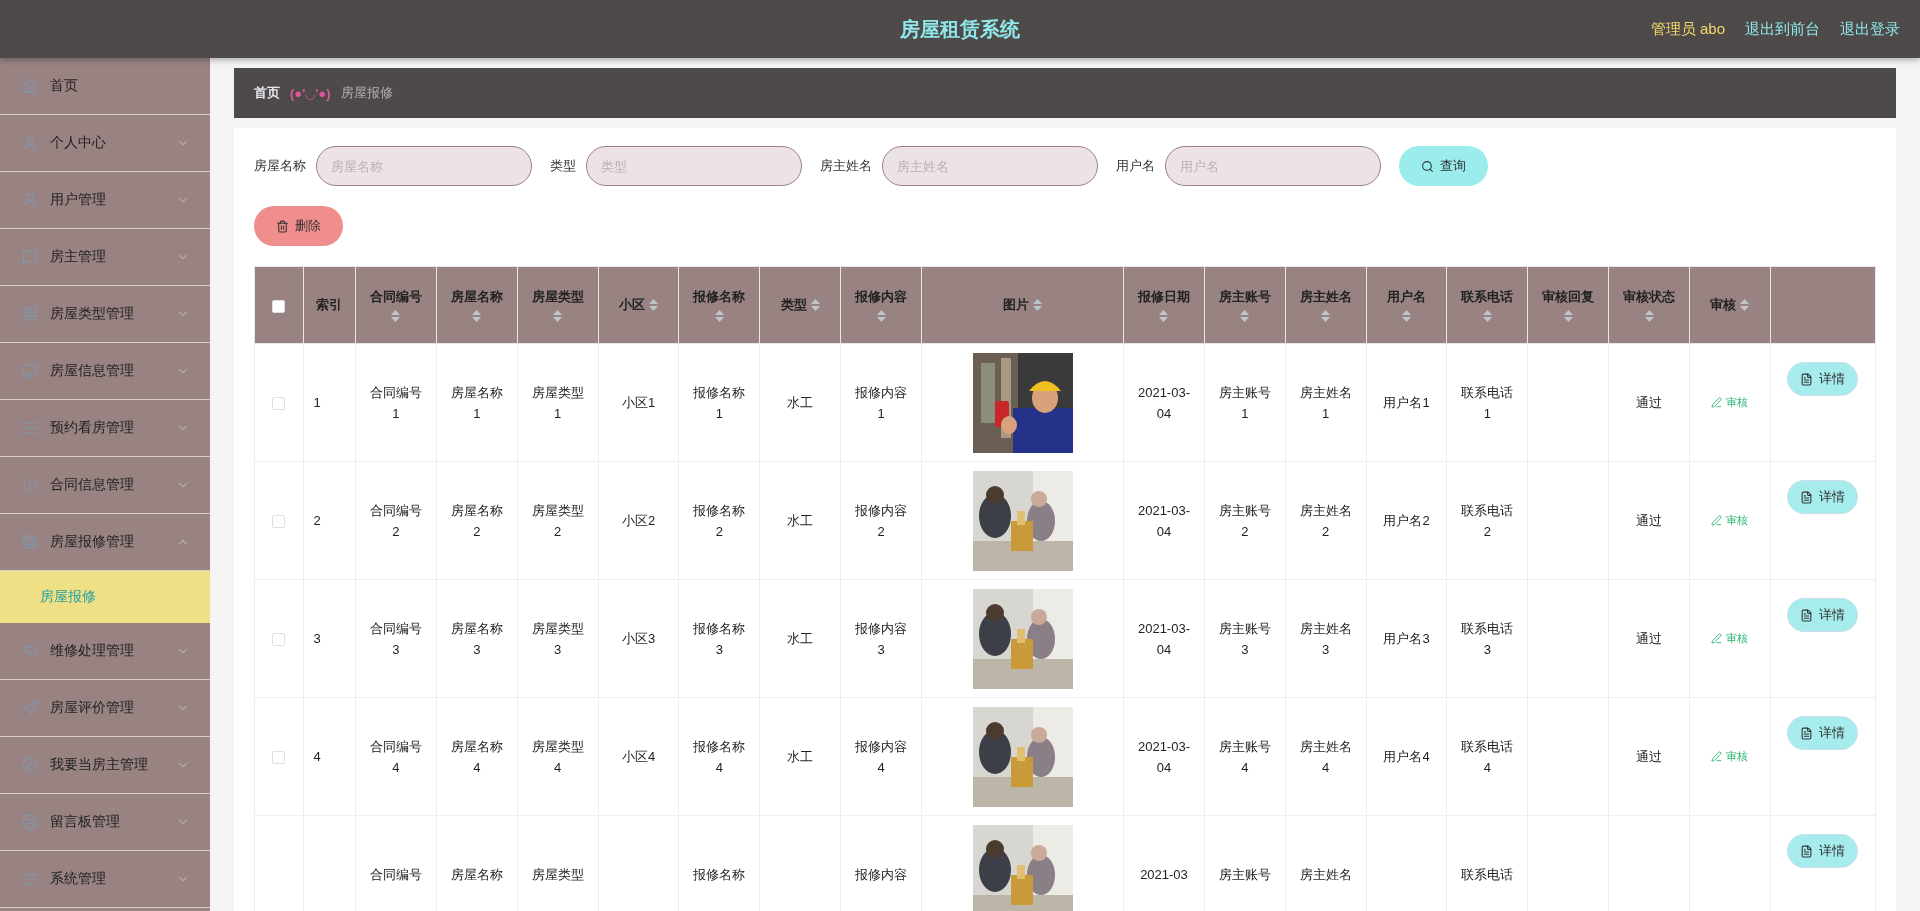 The image size is (1920, 911). I want to click on sidebar-item: 预约看房管理, so click(105, 428).